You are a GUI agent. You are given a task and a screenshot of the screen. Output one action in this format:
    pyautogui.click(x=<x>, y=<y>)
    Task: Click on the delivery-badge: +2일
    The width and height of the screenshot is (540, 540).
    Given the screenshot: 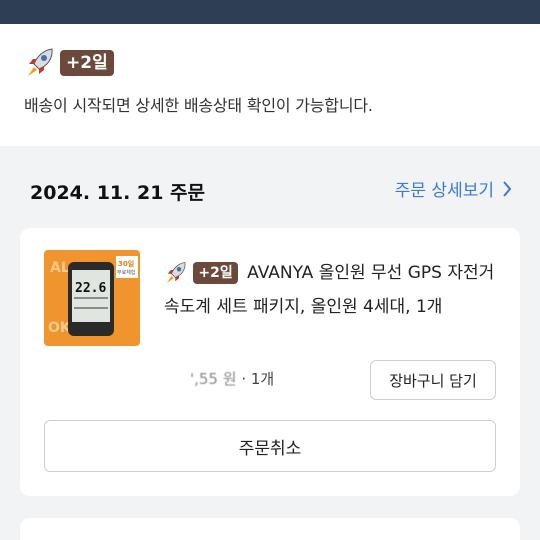 What is the action you would take?
    pyautogui.click(x=87, y=63)
    